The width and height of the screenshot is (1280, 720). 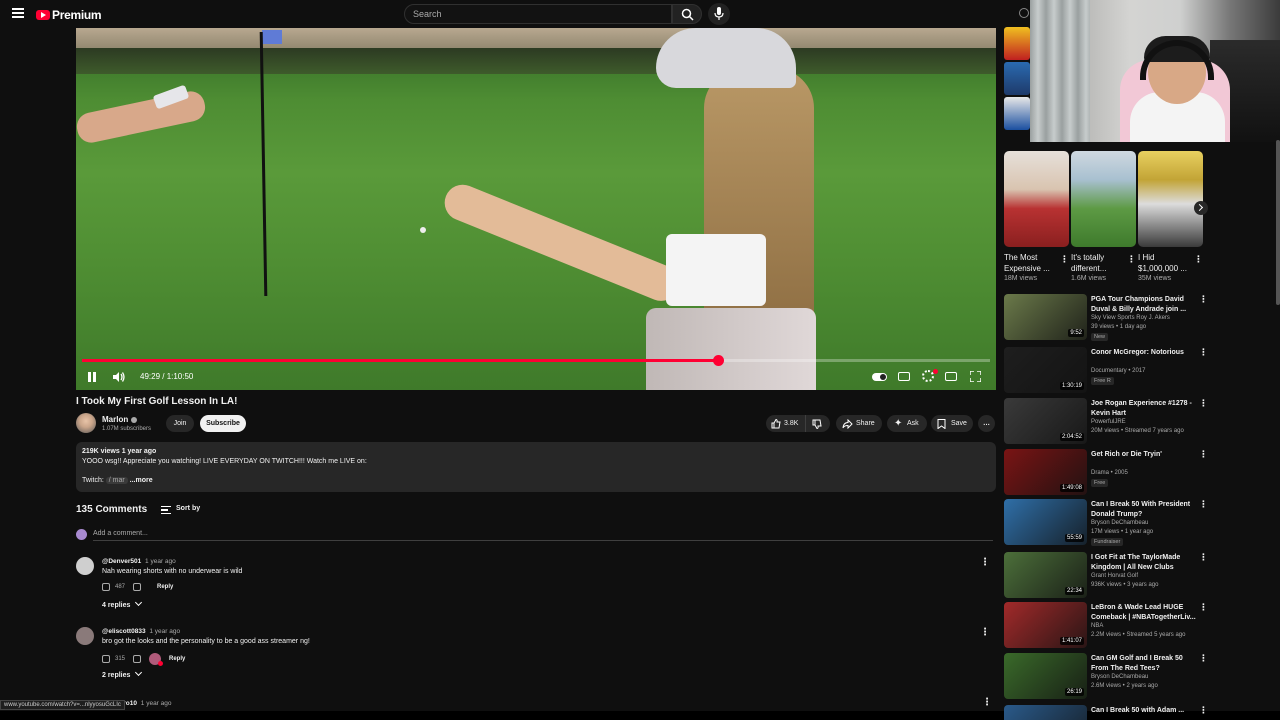 I want to click on channel-name: Marlon, so click(x=120, y=419).